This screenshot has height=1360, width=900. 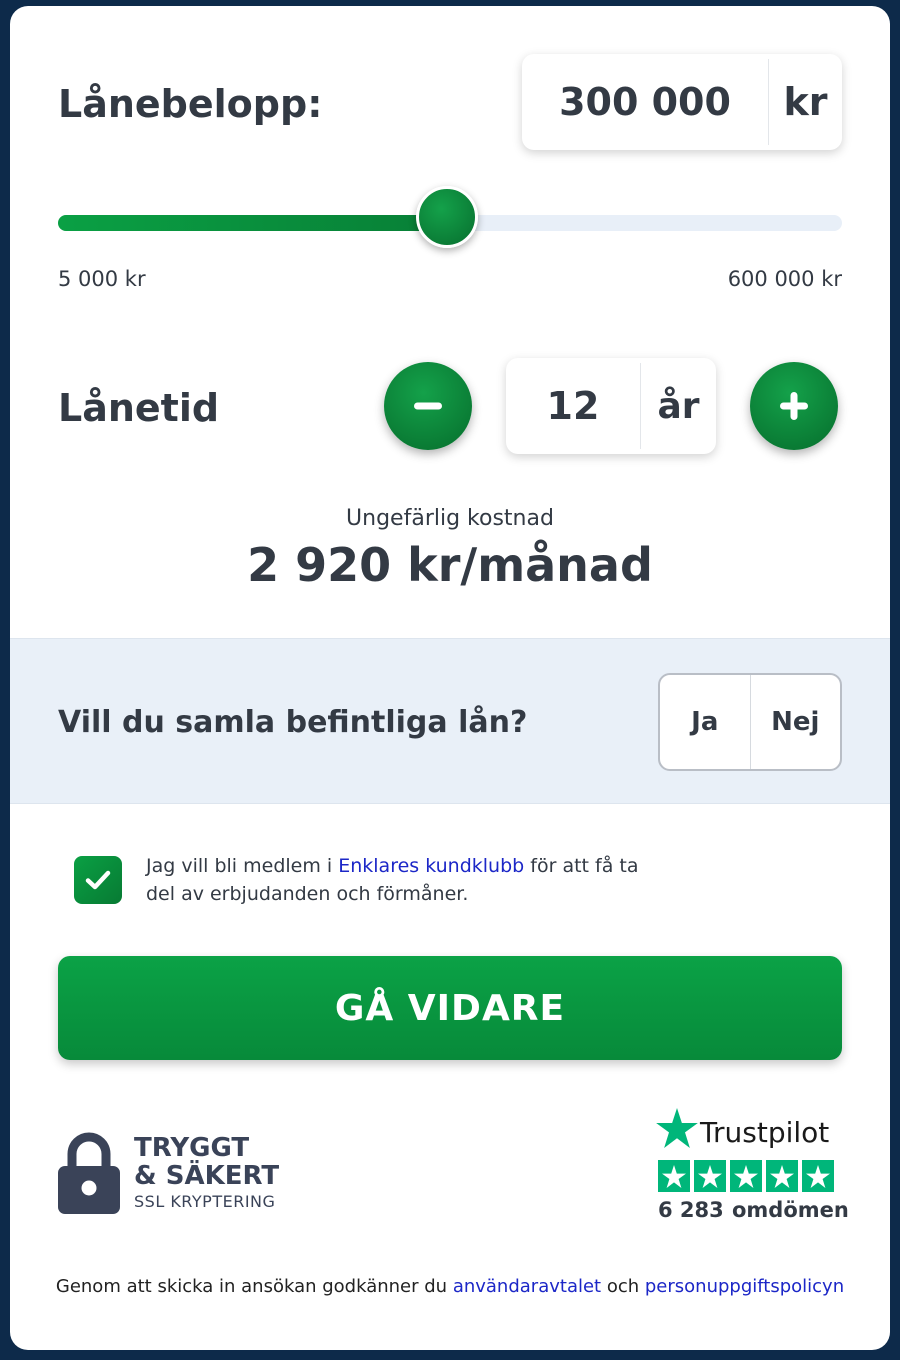 I want to click on lock-icon, so click(x=89, y=1173).